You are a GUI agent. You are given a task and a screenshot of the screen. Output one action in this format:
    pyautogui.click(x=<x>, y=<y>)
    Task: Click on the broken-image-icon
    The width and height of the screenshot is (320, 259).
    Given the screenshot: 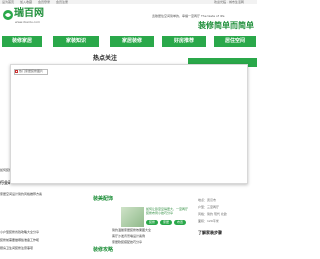 What is the action you would take?
    pyautogui.click(x=16, y=71)
    